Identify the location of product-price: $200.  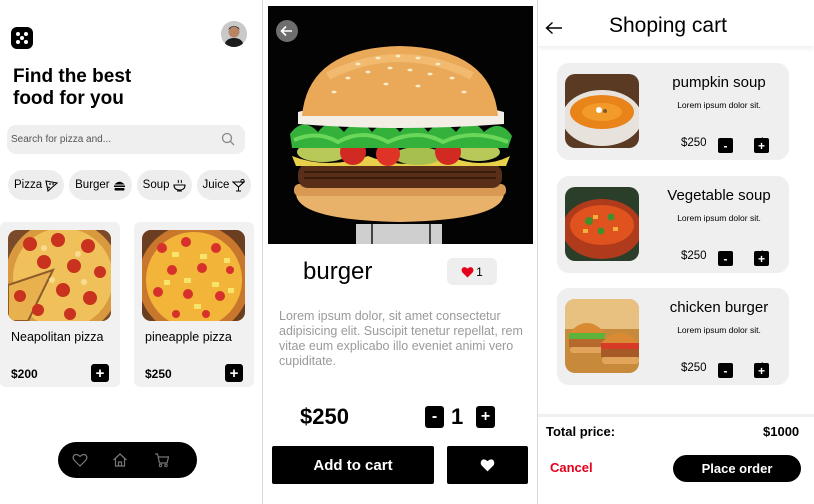
(24, 374).